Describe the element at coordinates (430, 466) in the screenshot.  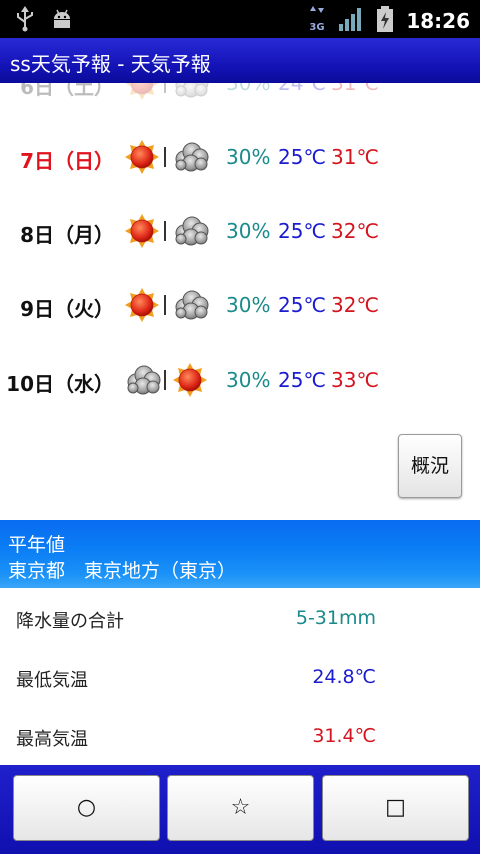
I see `overview-button: 概況` at that location.